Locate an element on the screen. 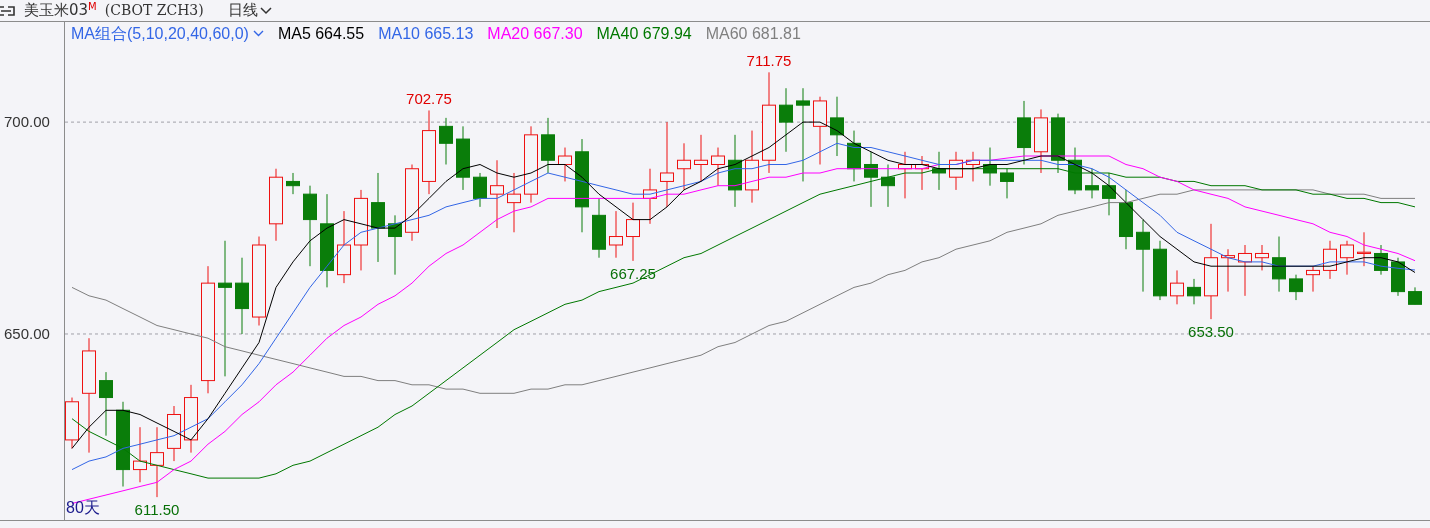 Image resolution: width=1430 pixels, height=528 pixels. indicator-dropdown: MA组合(5,10,20,40,60,0) is located at coordinates (167, 33).